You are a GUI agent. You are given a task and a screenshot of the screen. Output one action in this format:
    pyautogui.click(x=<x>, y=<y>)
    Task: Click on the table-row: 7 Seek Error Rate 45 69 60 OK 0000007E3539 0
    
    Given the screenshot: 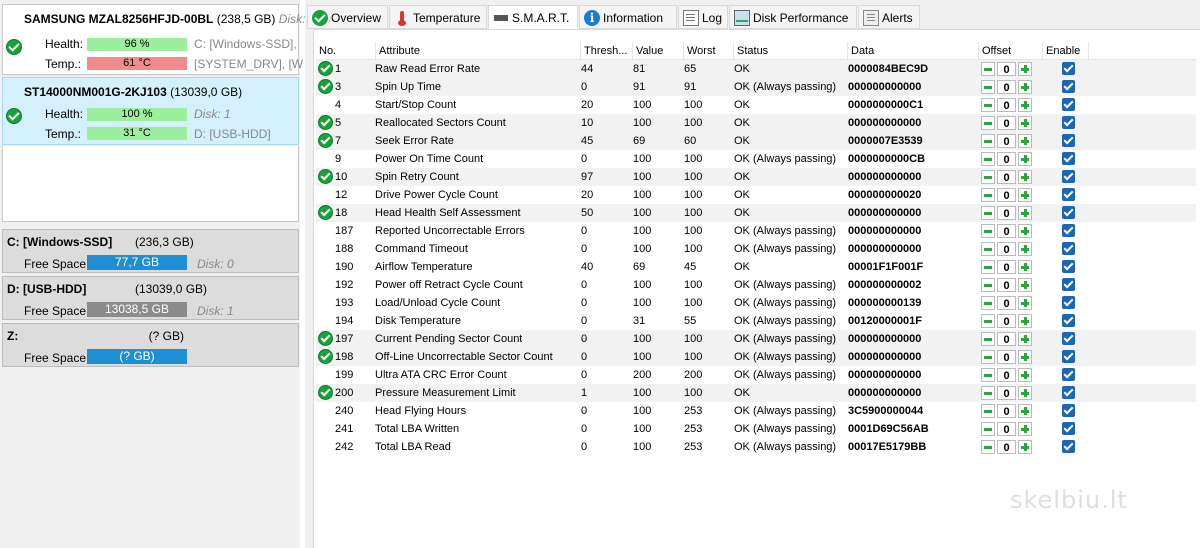 What is the action you would take?
    pyautogui.click(x=756, y=141)
    